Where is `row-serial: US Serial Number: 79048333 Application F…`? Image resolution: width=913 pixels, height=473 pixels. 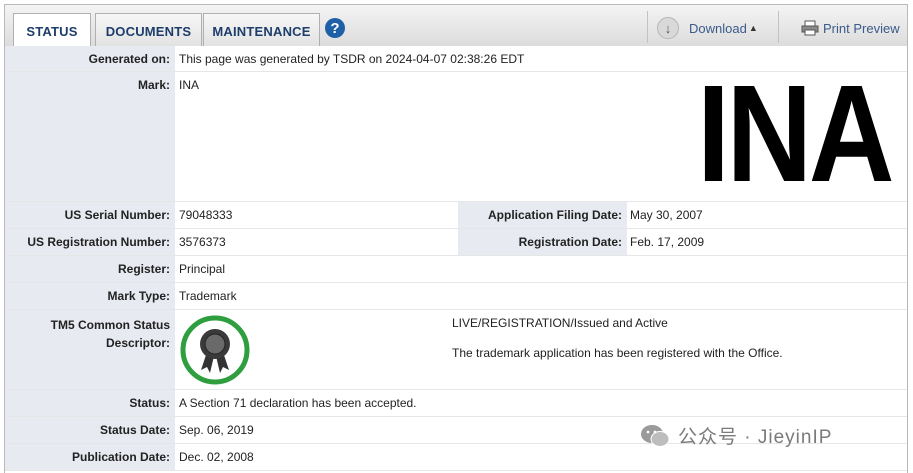
row-serial: US Serial Number: 79048333 Application F… is located at coordinates (456, 215).